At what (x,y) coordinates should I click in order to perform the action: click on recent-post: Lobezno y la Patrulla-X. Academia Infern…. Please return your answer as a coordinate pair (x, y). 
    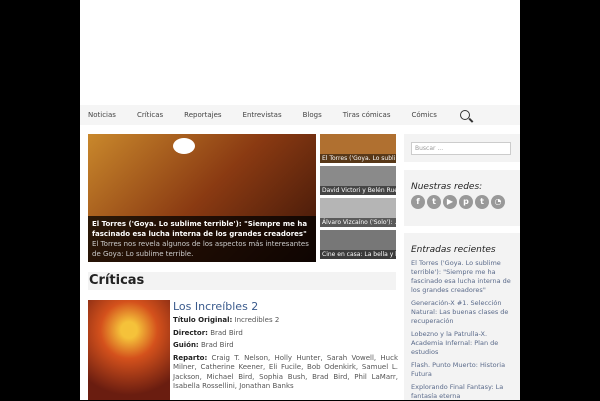
    Looking at the image, I should click on (462, 343).